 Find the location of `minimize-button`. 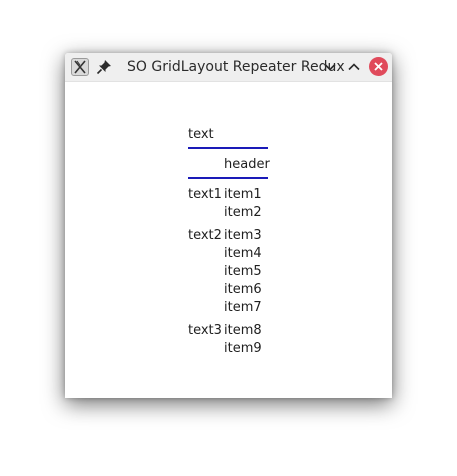

minimize-button is located at coordinates (330, 67).